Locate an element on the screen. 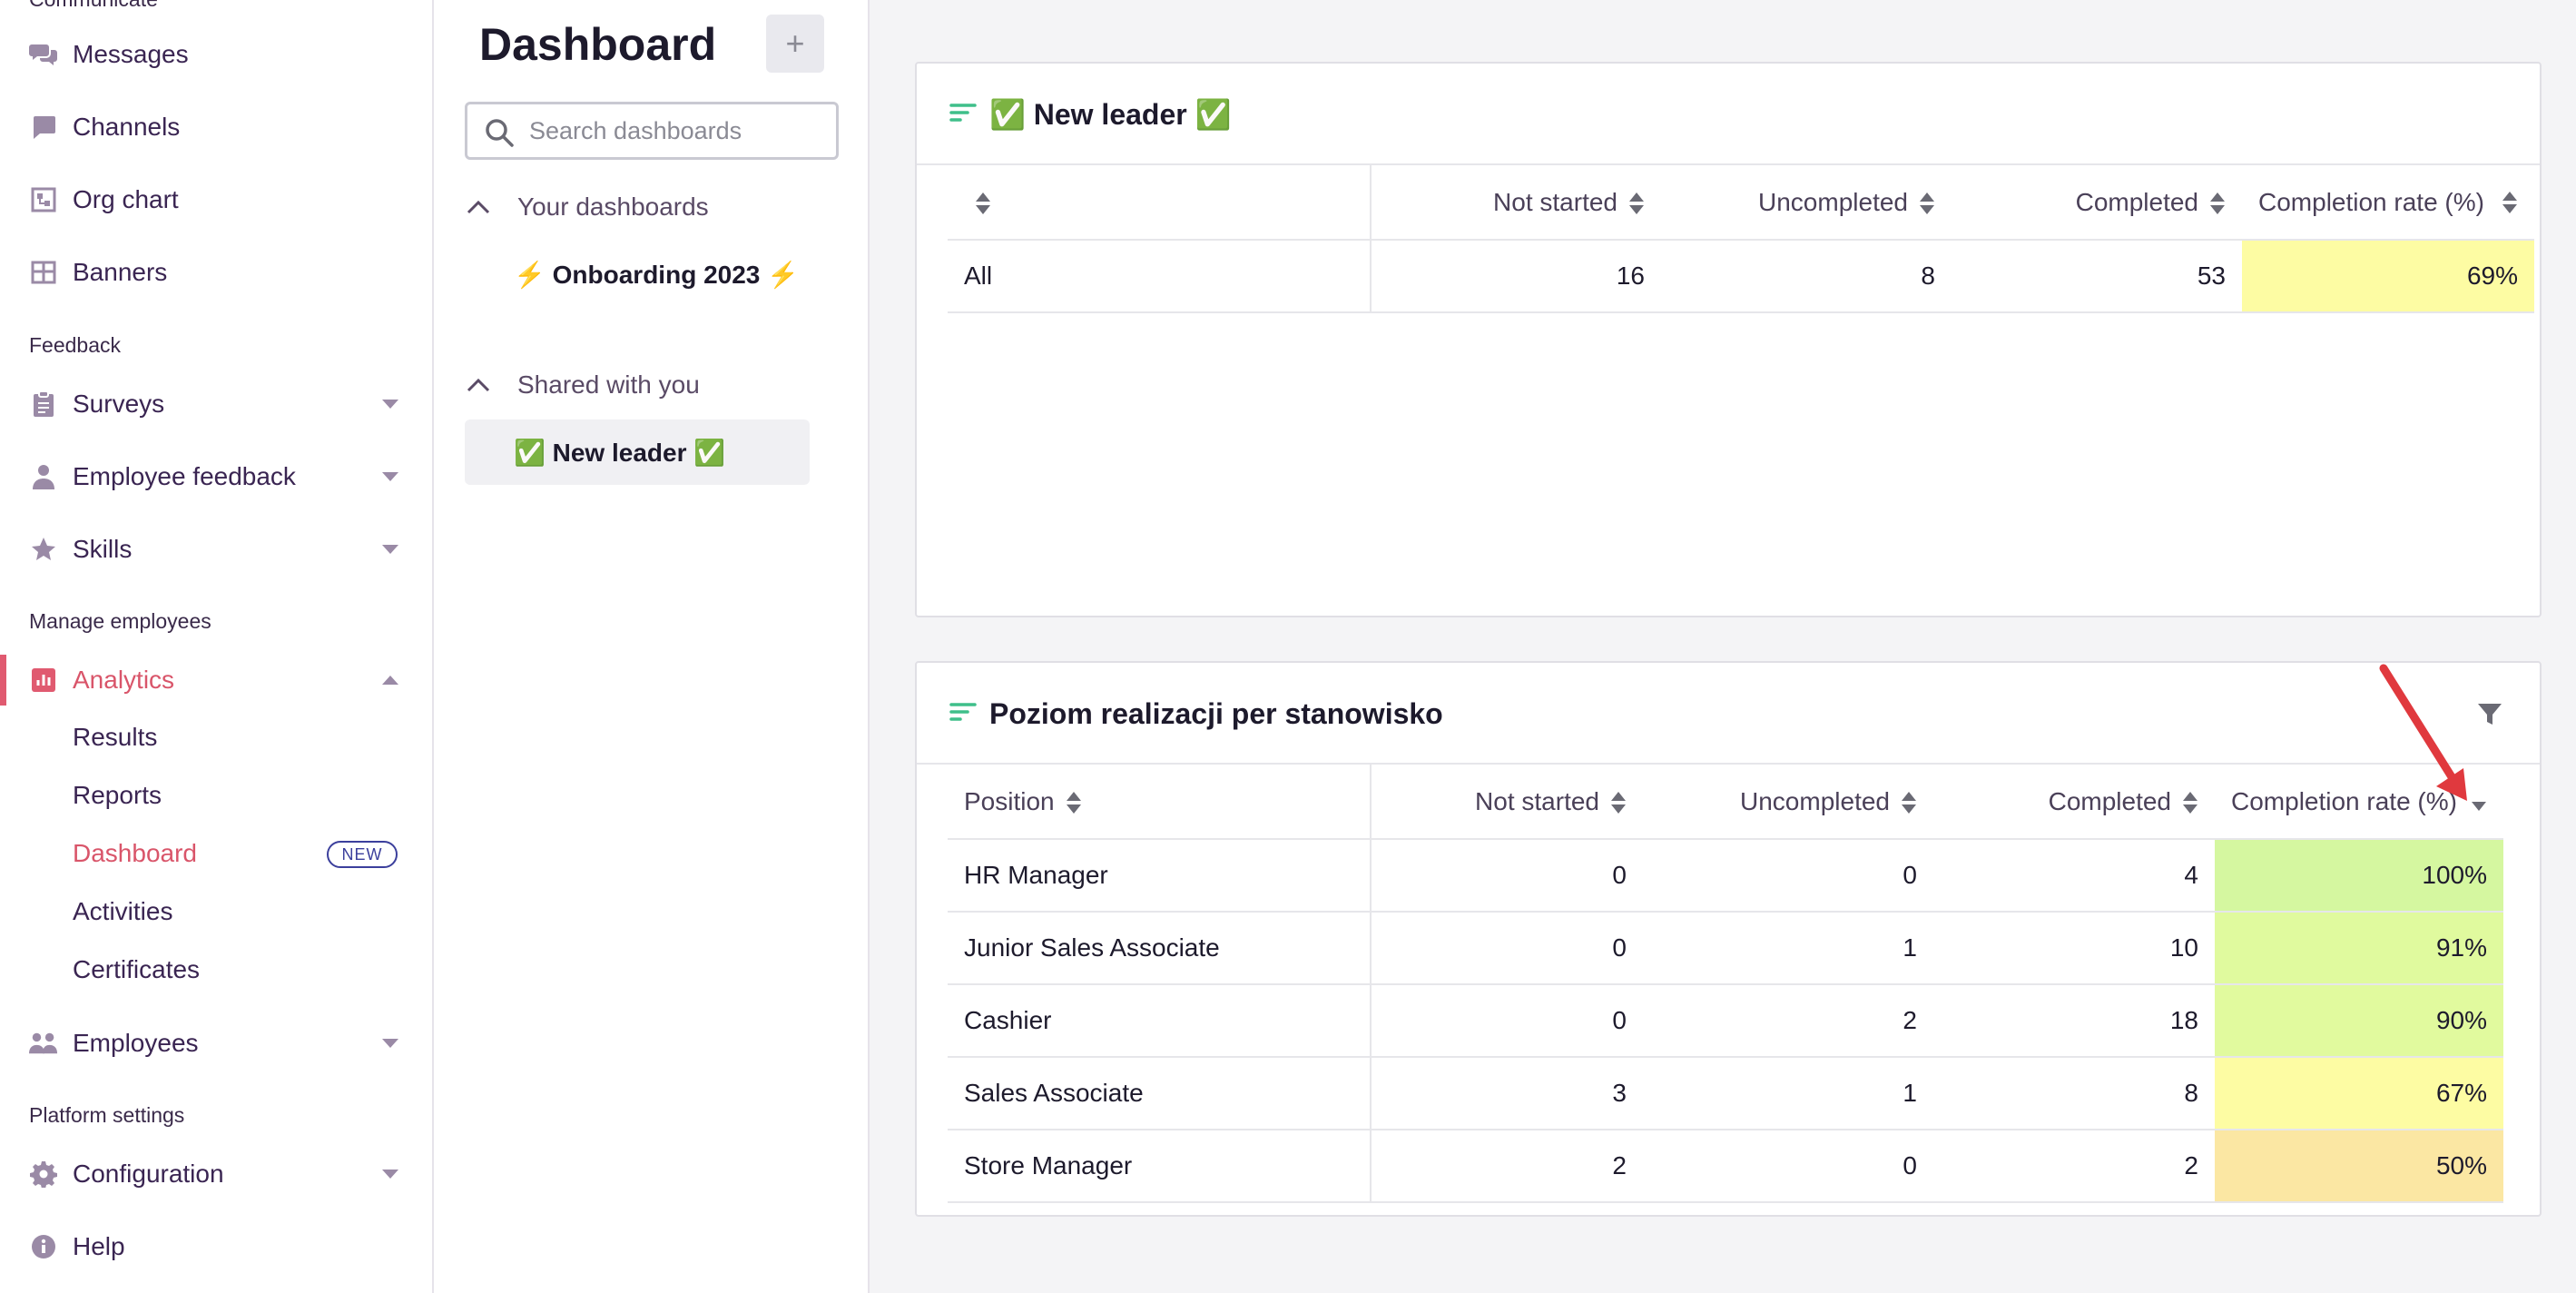 This screenshot has width=2576, height=1293. cell-completed: 4 is located at coordinates (2074, 876).